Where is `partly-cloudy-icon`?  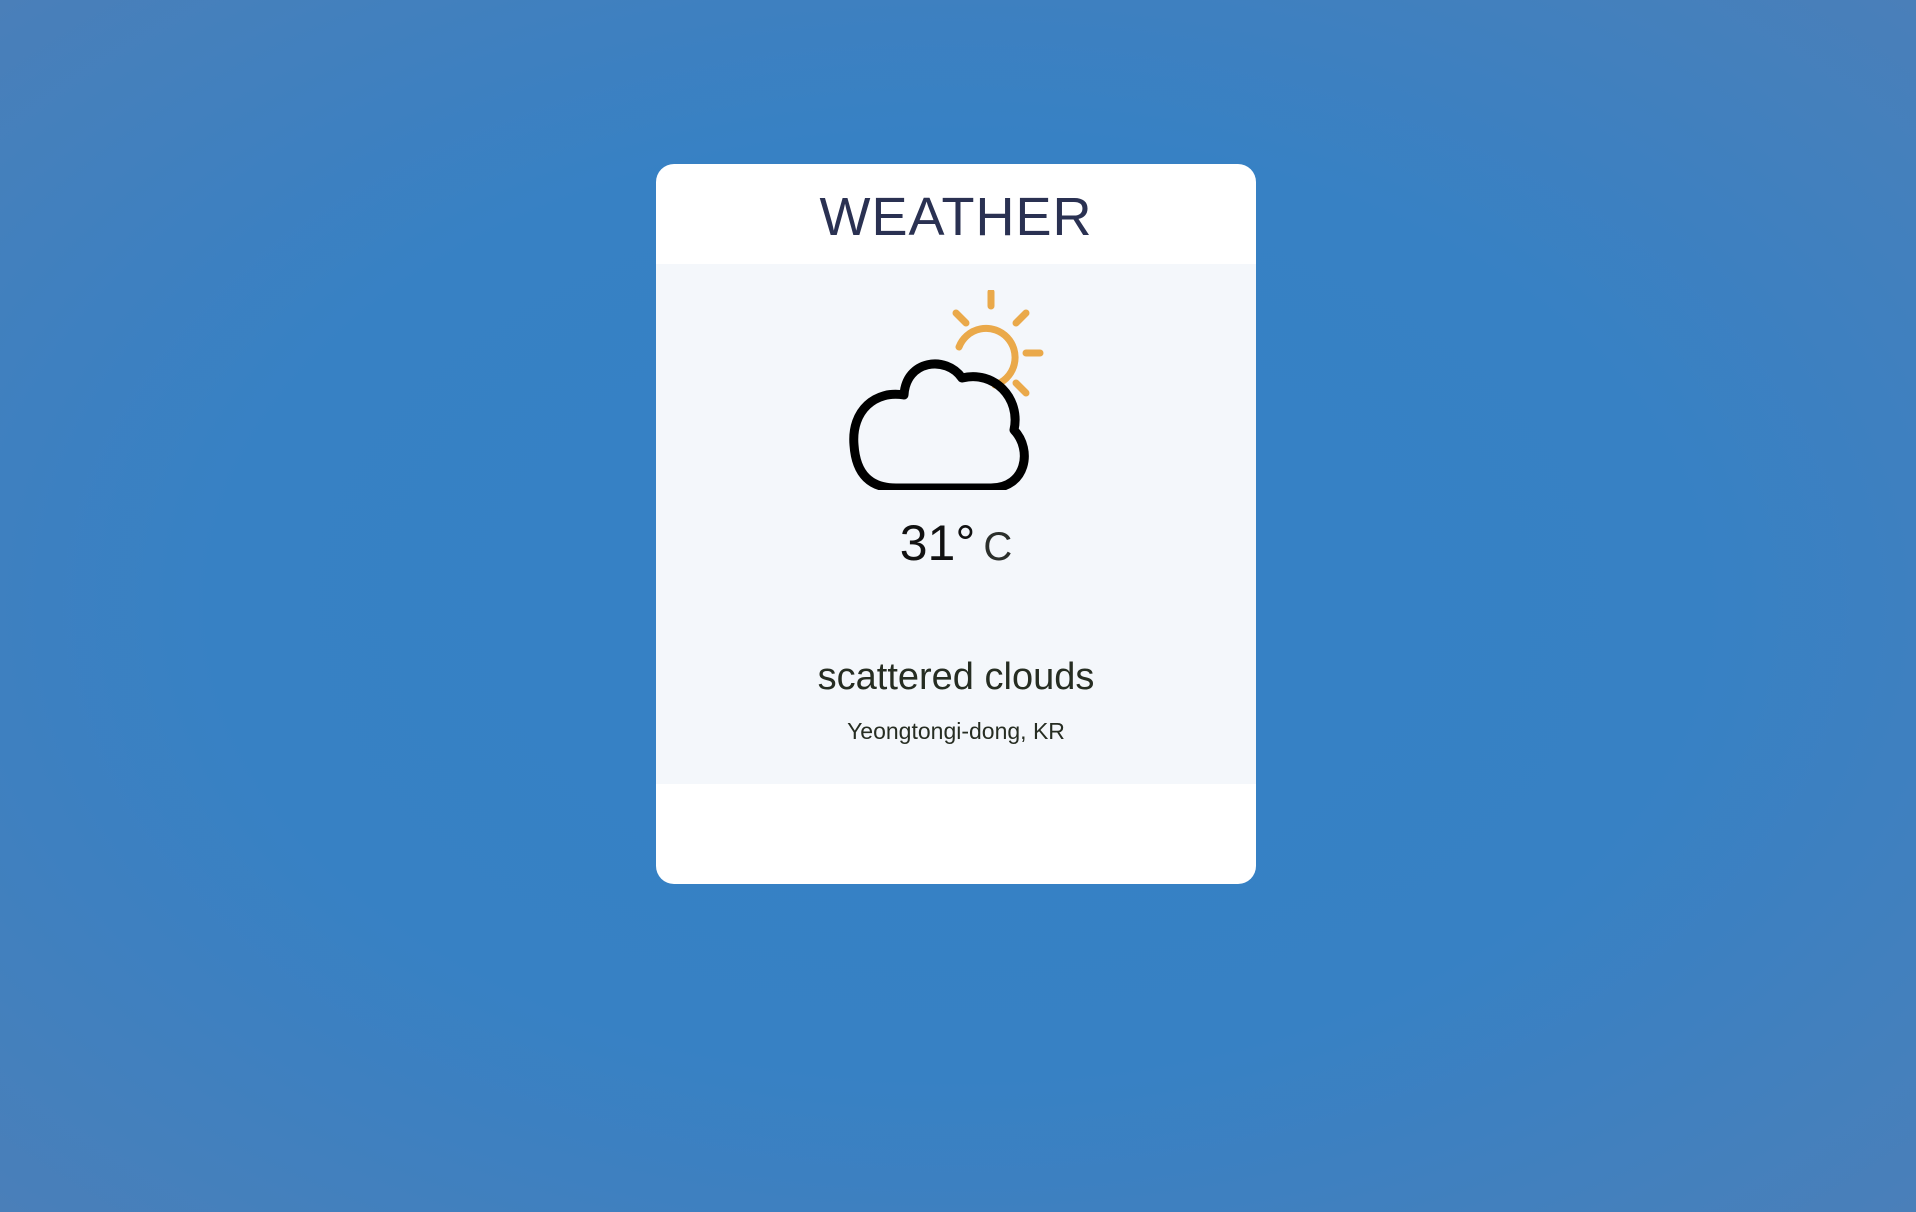 partly-cloudy-icon is located at coordinates (946, 390).